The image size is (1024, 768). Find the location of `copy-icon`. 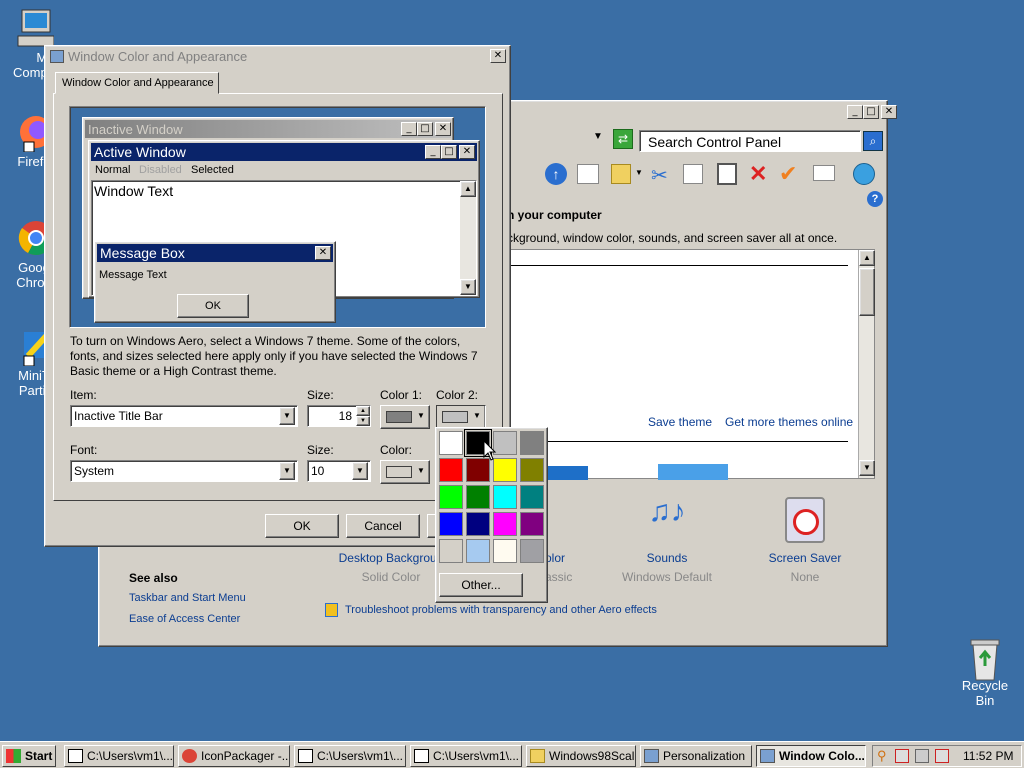

copy-icon is located at coordinates (693, 174).